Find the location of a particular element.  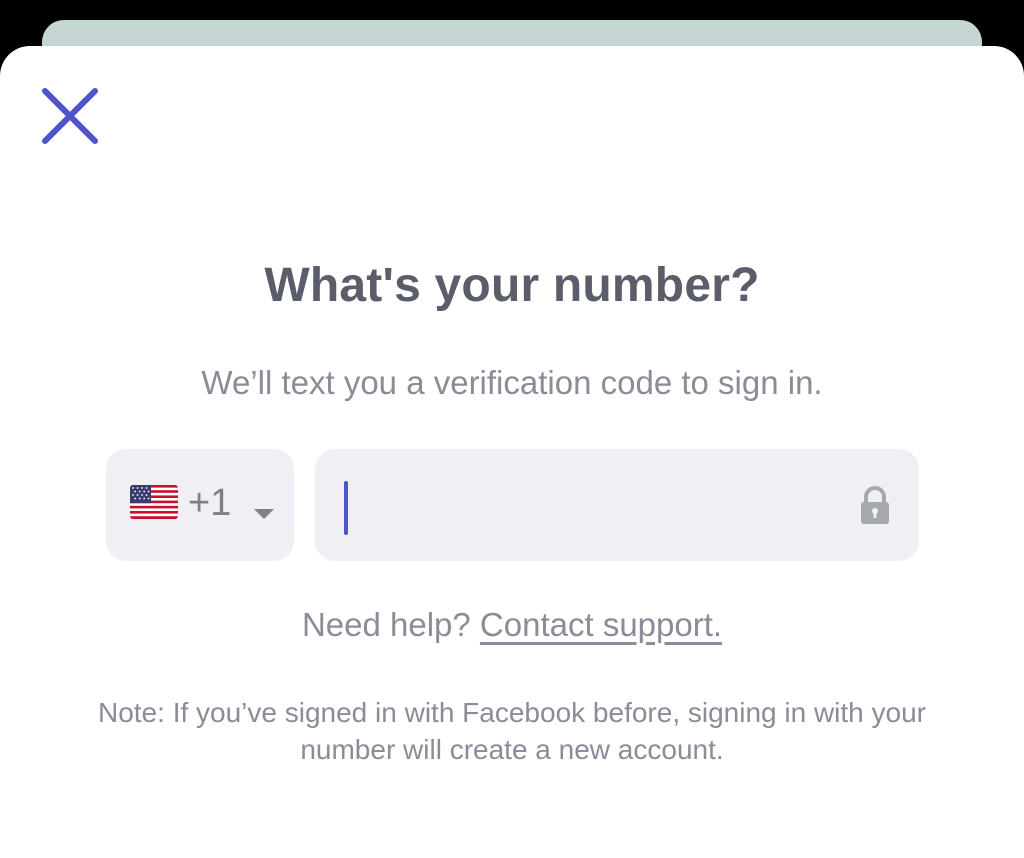

help-line: Need help? Contact support. is located at coordinates (512, 625).